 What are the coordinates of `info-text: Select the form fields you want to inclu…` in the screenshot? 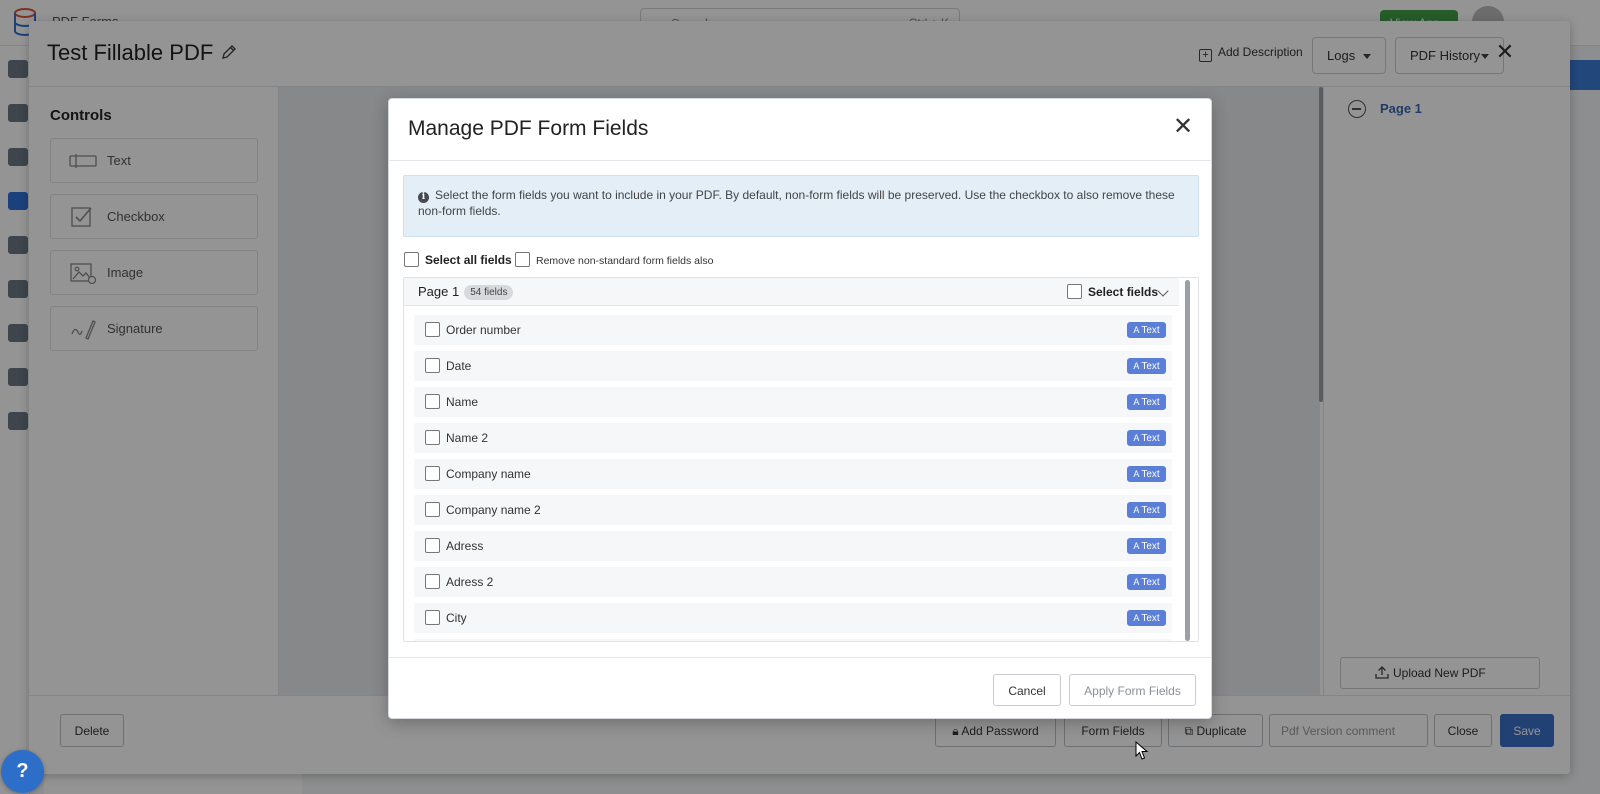 It's located at (796, 203).